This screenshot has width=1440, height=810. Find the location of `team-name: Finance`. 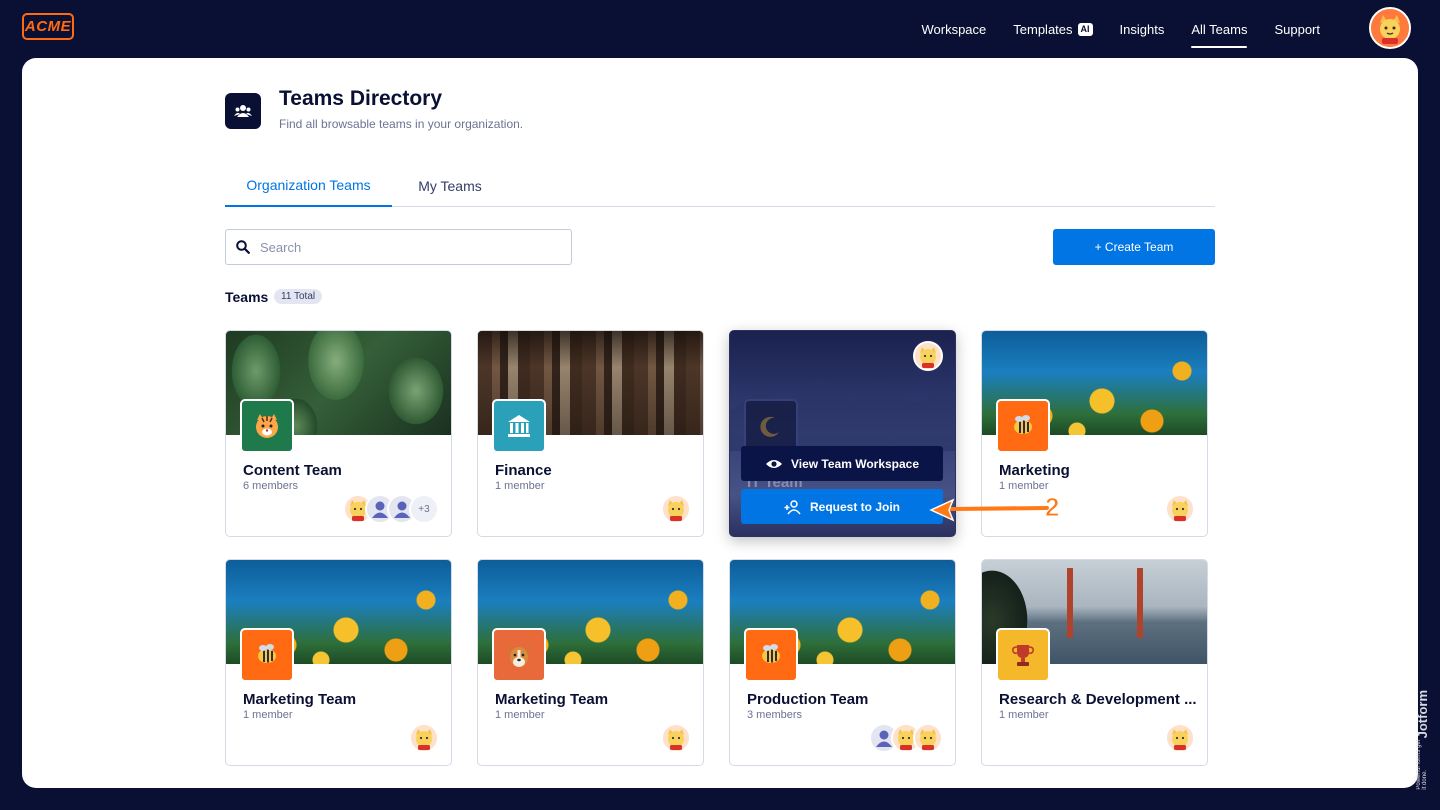

team-name: Finance is located at coordinates (523, 470).